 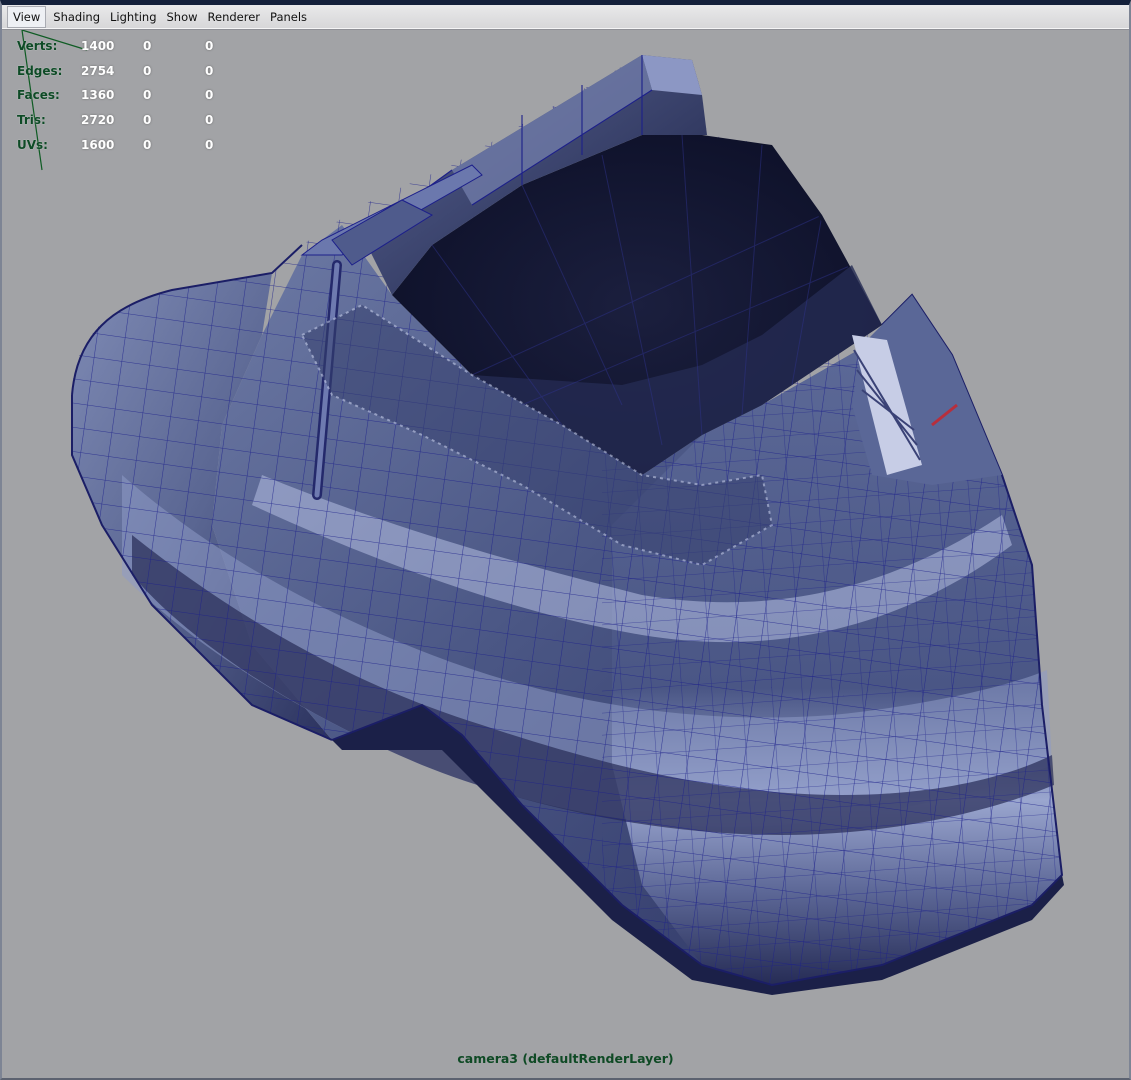 What do you see at coordinates (182, 17) in the screenshot?
I see `menu-show: Show` at bounding box center [182, 17].